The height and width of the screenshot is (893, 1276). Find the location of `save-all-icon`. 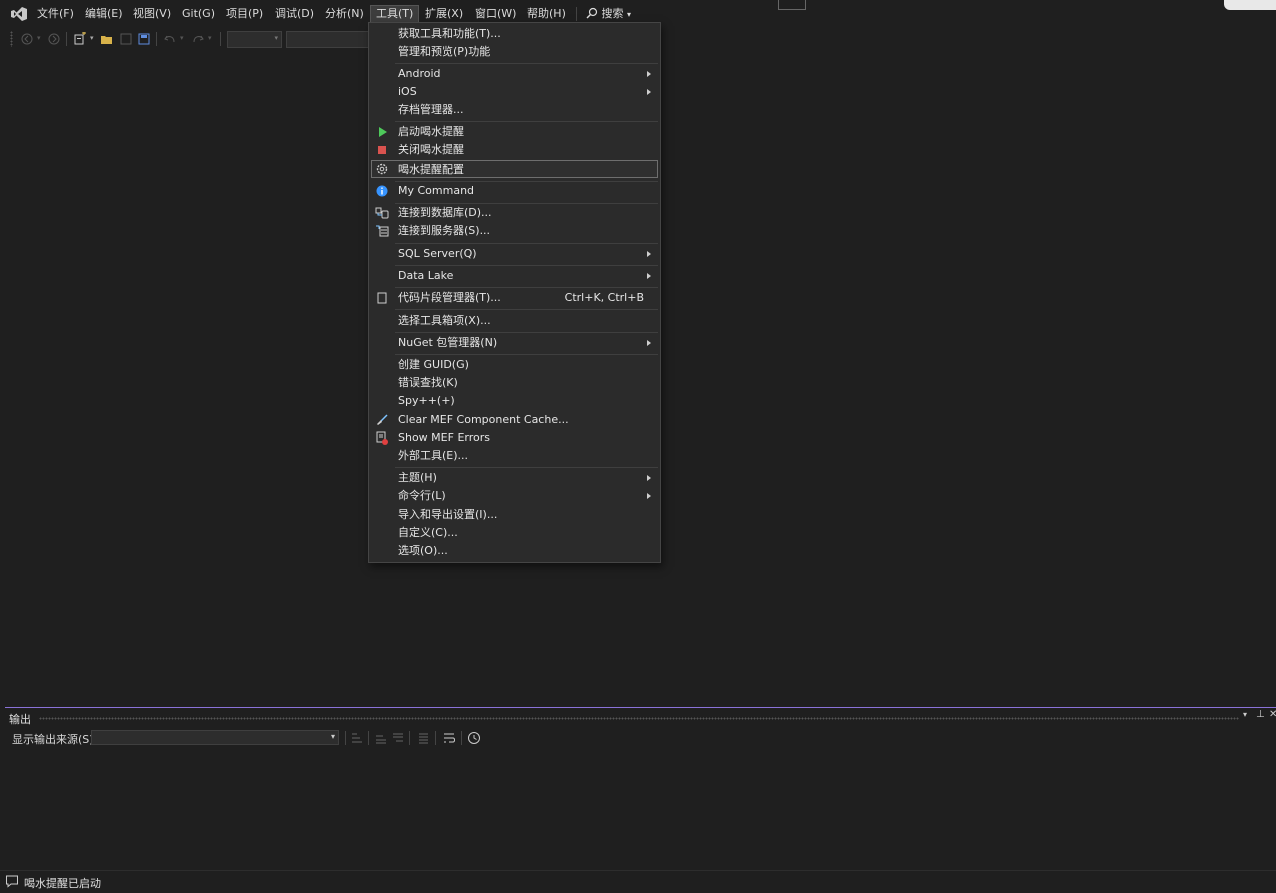

save-all-icon is located at coordinates (144, 39).